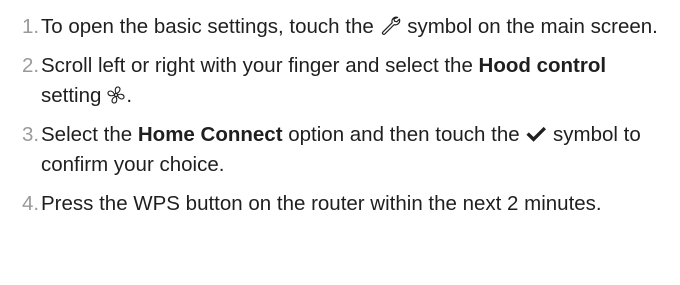 The image size is (680, 285). Describe the element at coordinates (31, 203) in the screenshot. I see `step-number: 4.` at that location.